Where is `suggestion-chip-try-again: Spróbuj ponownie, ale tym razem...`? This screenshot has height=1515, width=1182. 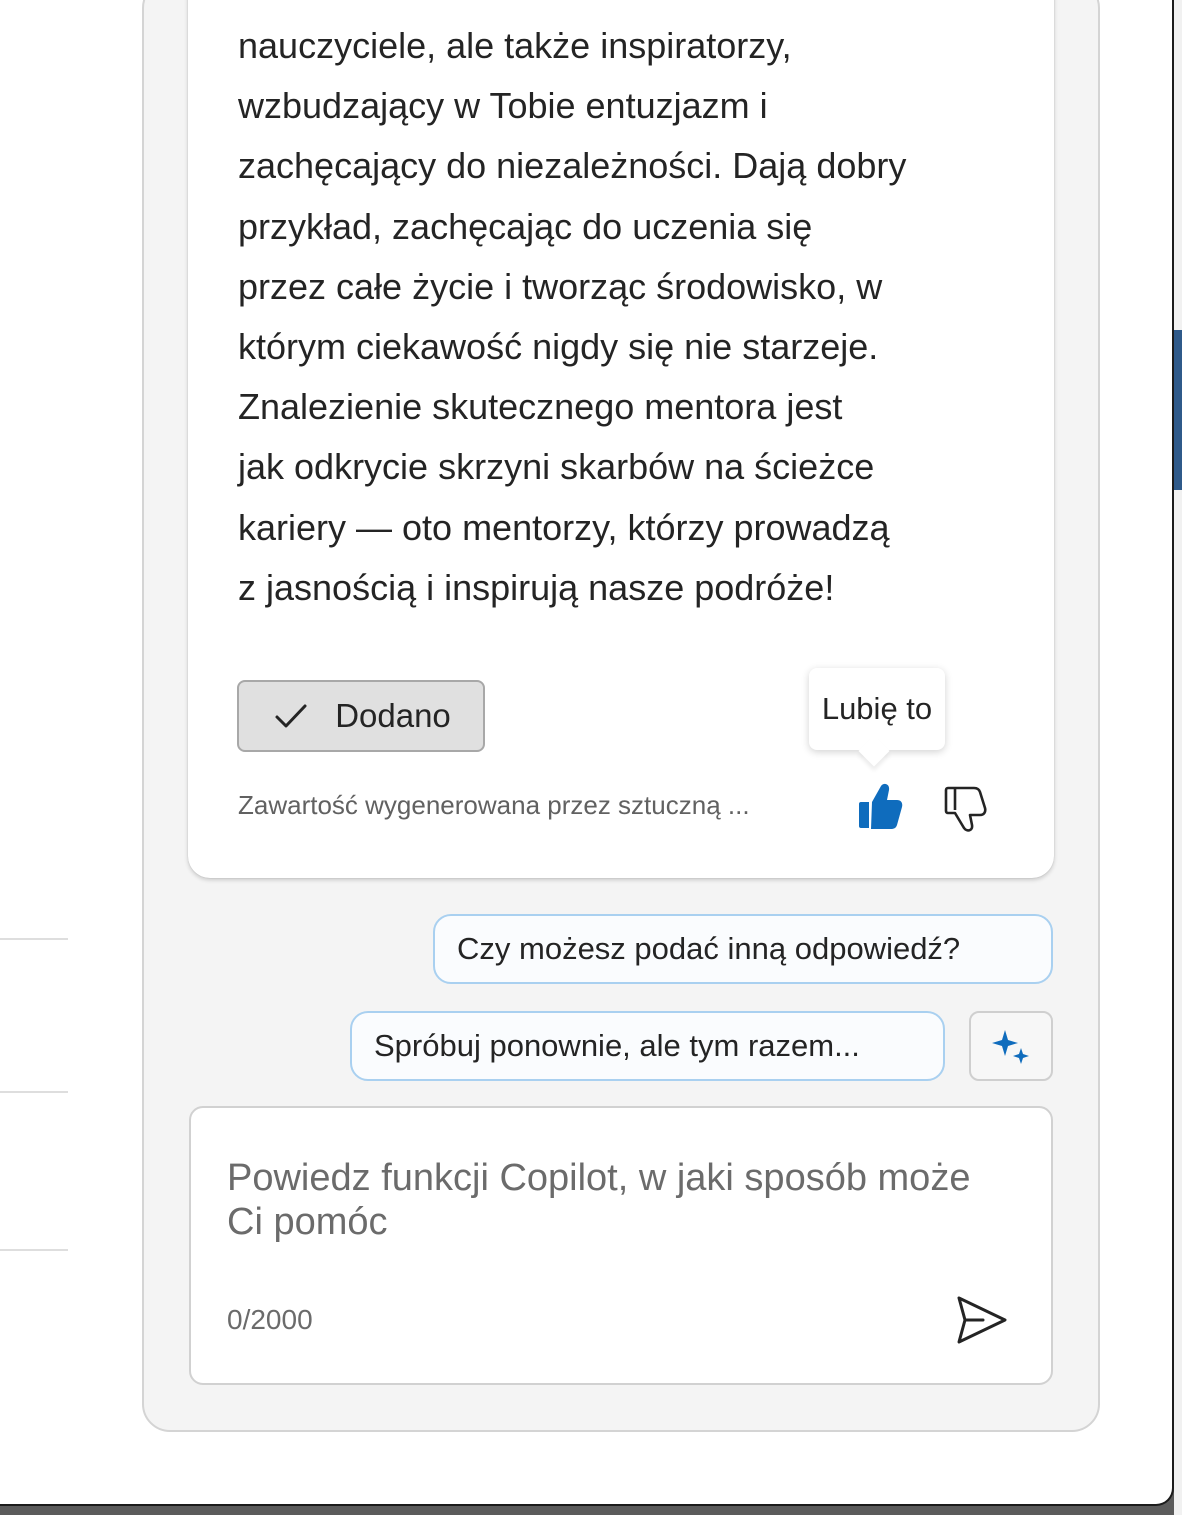
suggestion-chip-try-again: Spróbuj ponownie, ale tym razem... is located at coordinates (647, 1046).